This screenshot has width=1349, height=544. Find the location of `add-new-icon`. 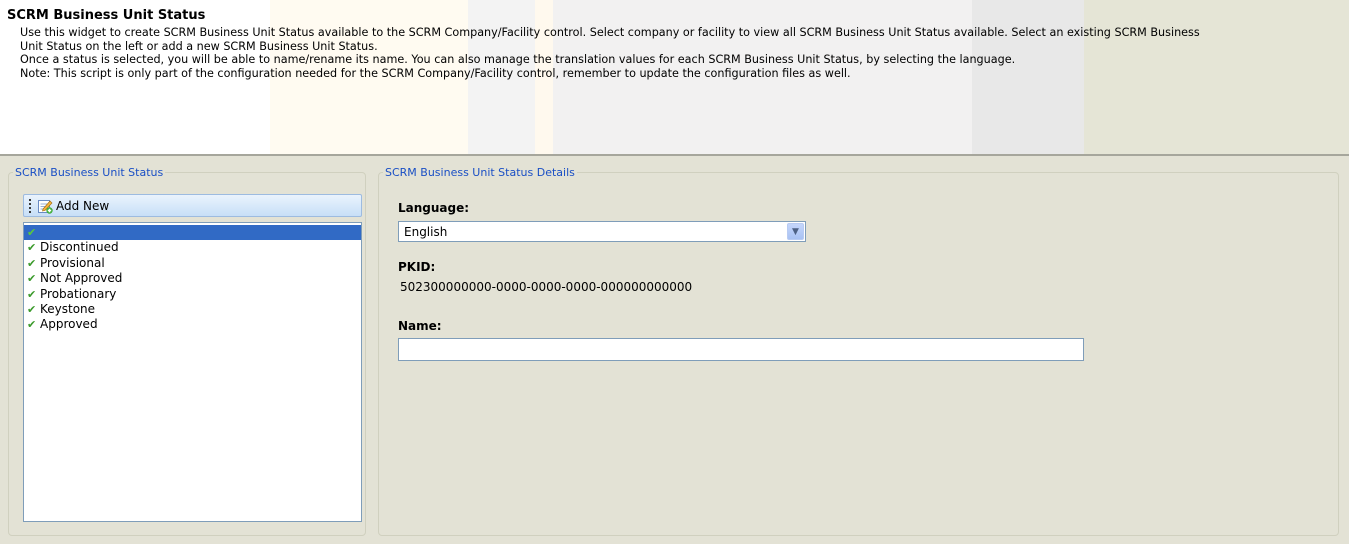

add-new-icon is located at coordinates (45, 206).